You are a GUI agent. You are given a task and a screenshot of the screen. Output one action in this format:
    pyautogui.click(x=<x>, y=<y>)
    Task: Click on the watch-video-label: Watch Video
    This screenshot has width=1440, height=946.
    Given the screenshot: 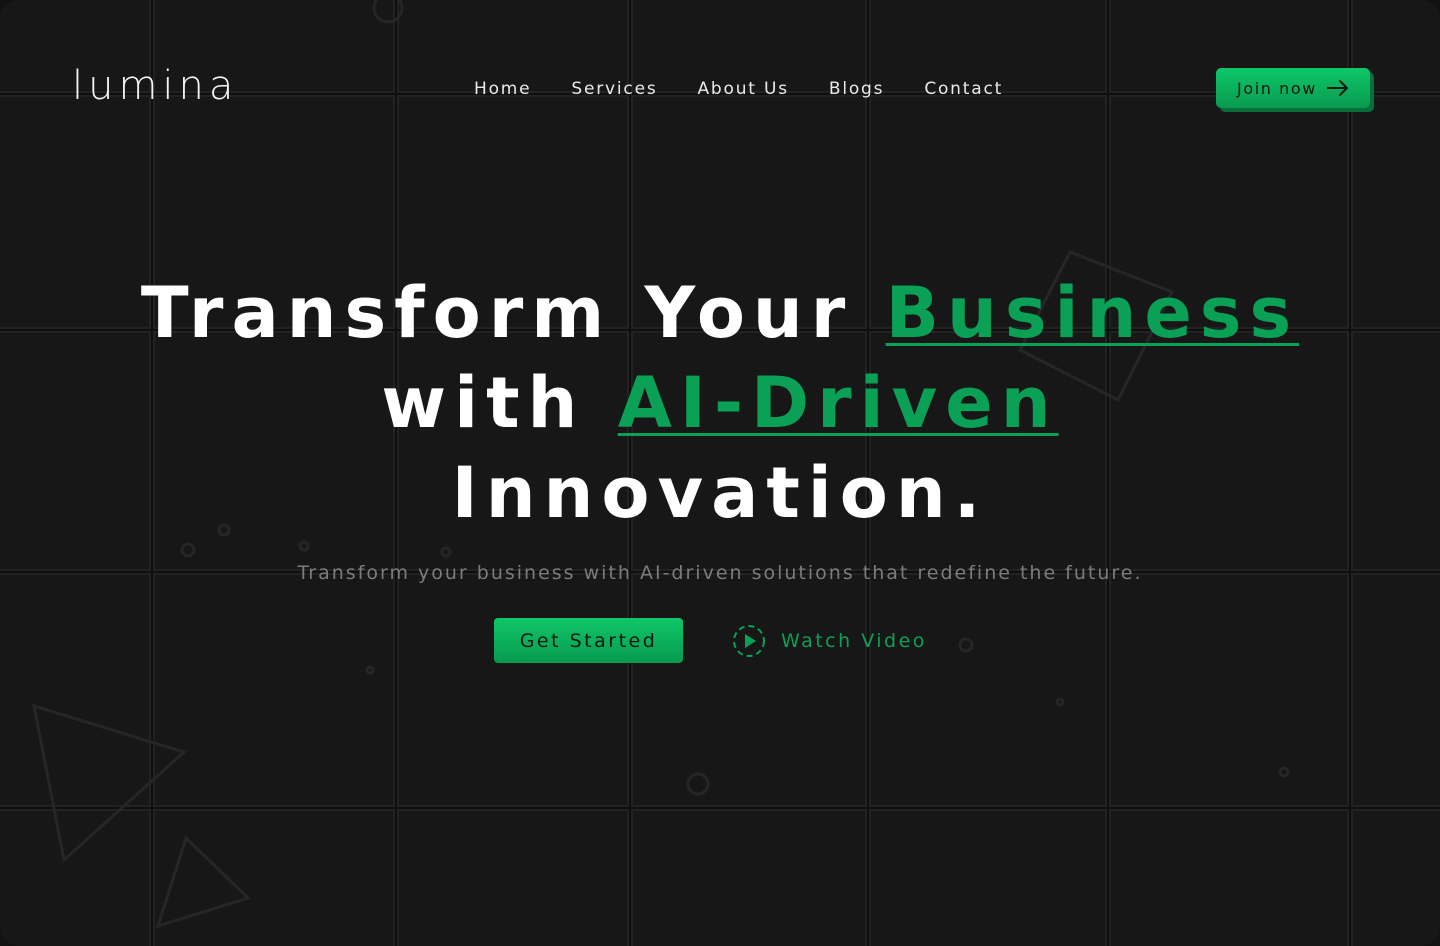 What is the action you would take?
    pyautogui.click(x=854, y=640)
    